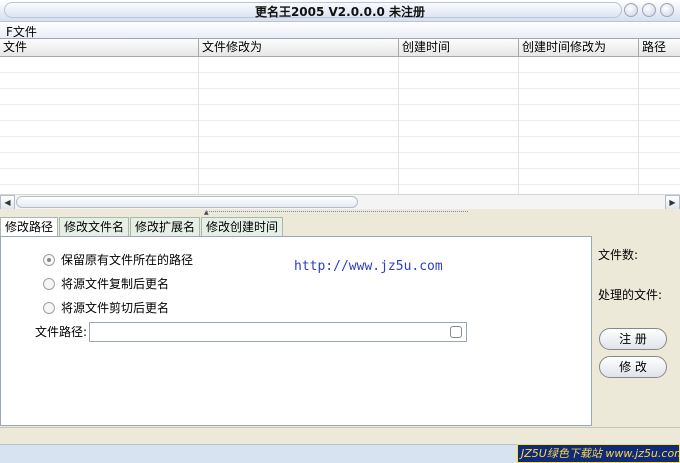  What do you see at coordinates (618, 255) in the screenshot?
I see `file-count-label: 文件数:` at bounding box center [618, 255].